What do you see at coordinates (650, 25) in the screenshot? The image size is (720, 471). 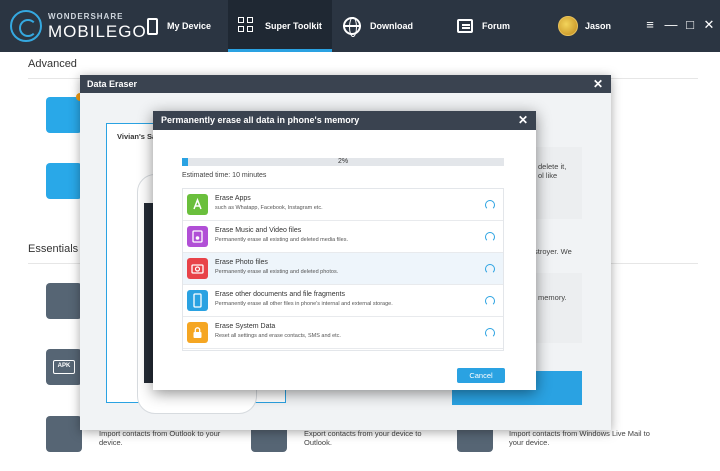 I see `menu-icon: ≡` at bounding box center [650, 25].